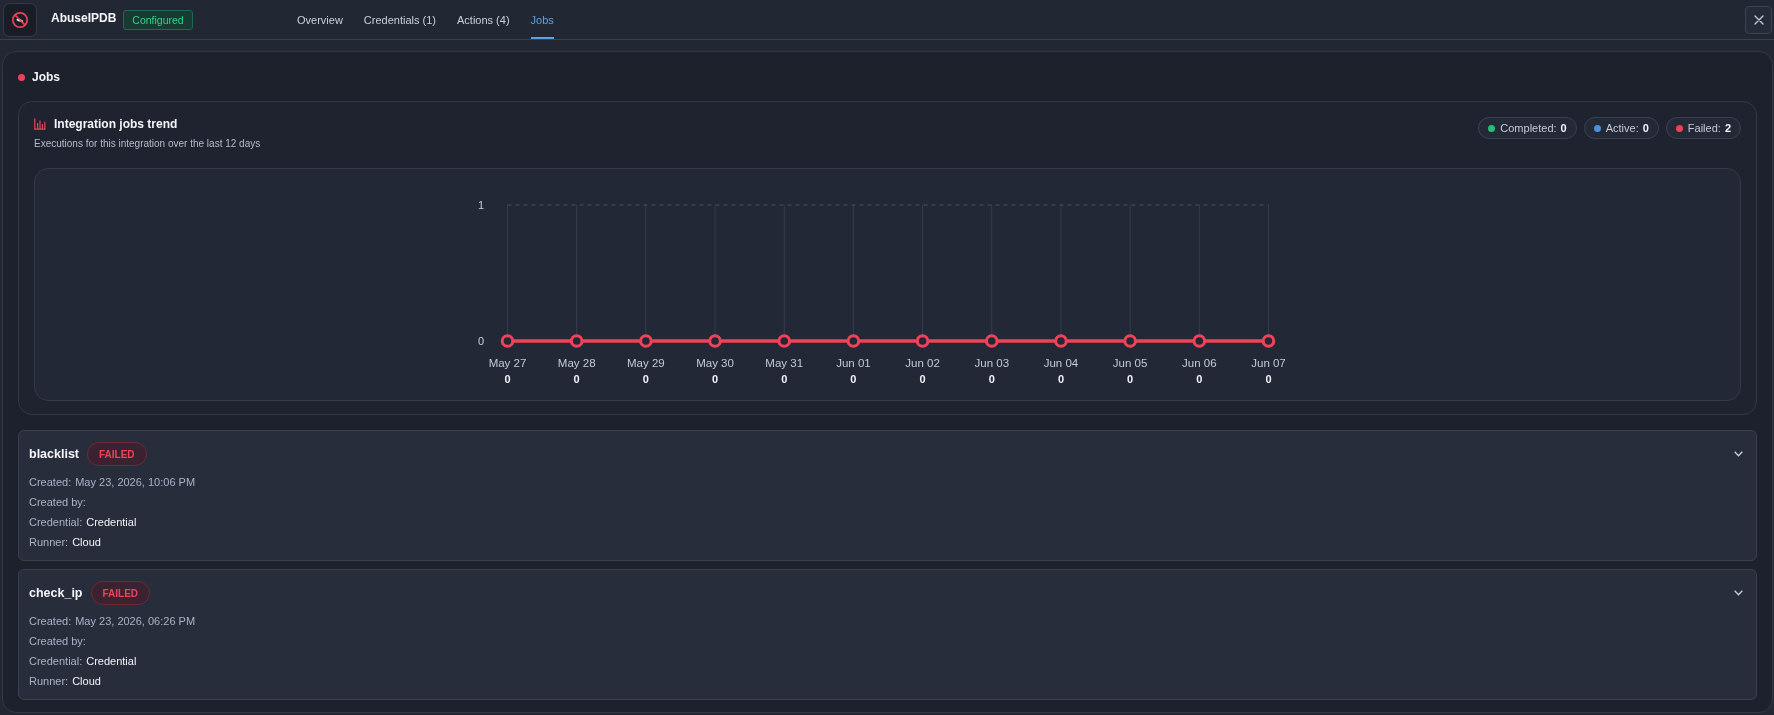  What do you see at coordinates (135, 482) in the screenshot?
I see `detail-value: May 23, 2026, 10:06 PM` at bounding box center [135, 482].